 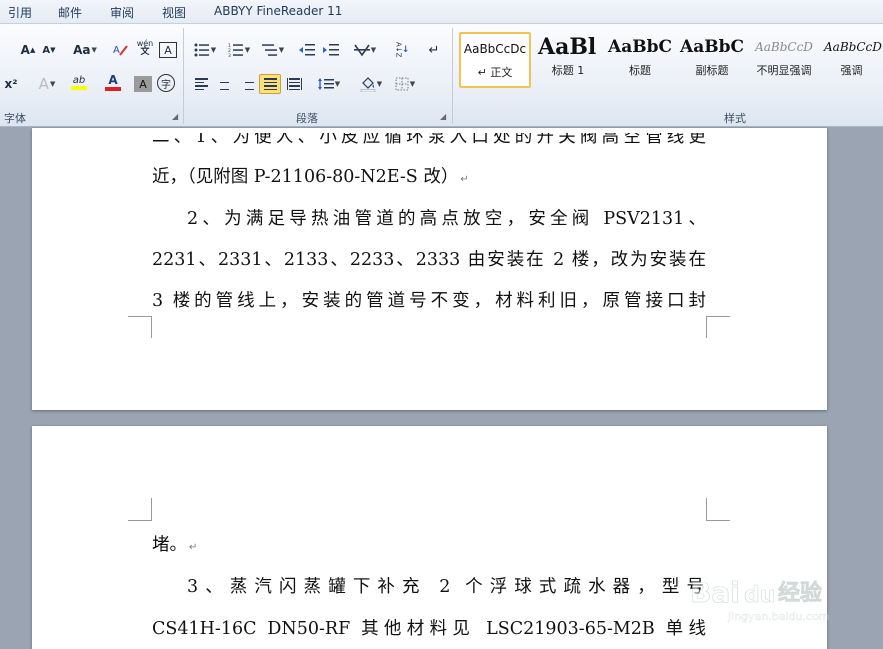 I want to click on decrease-indent-button, so click(x=307, y=50).